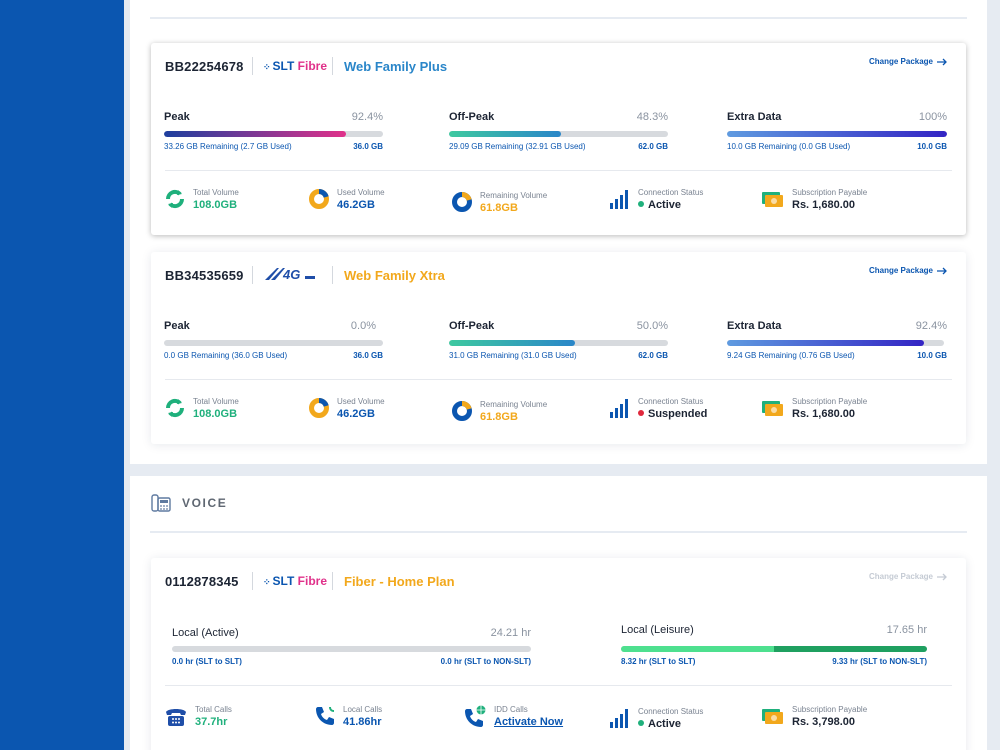 The image size is (1000, 750). I want to click on package-name: Web Family Xtra, so click(394, 275).